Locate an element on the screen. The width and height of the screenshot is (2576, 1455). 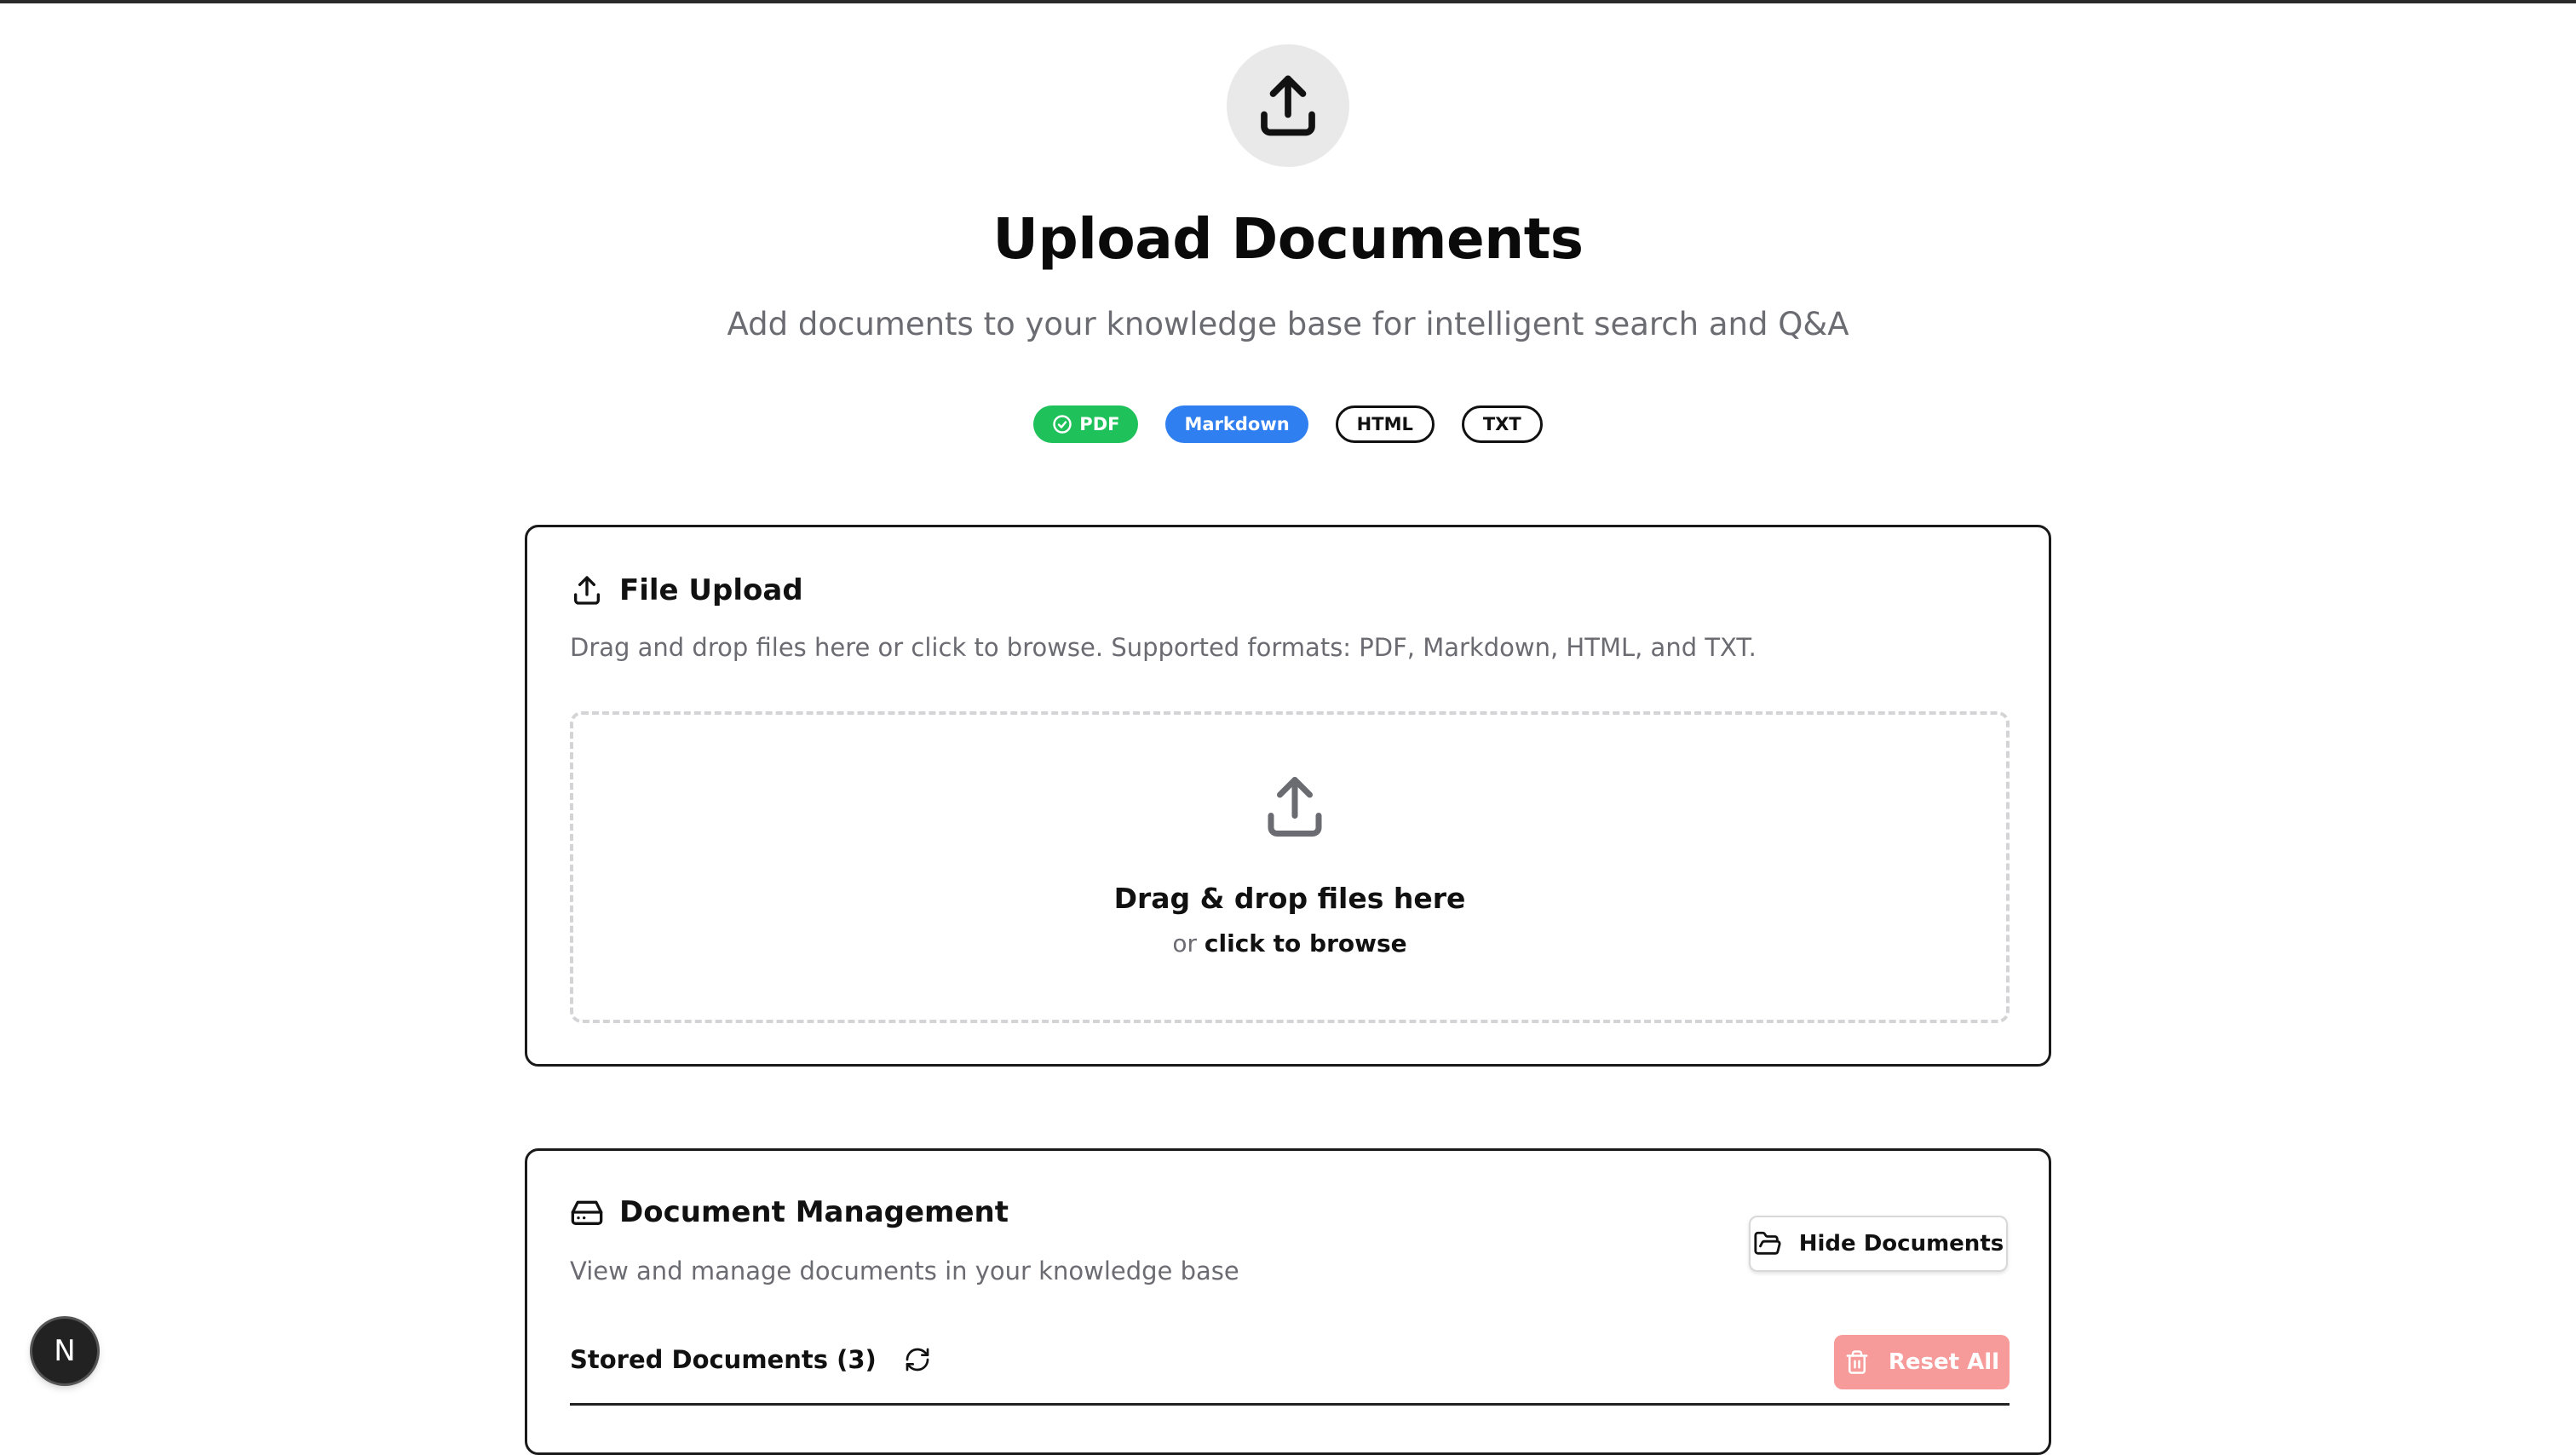
stored-documents-row: Stored Documents (3) is located at coordinates (751, 1359).